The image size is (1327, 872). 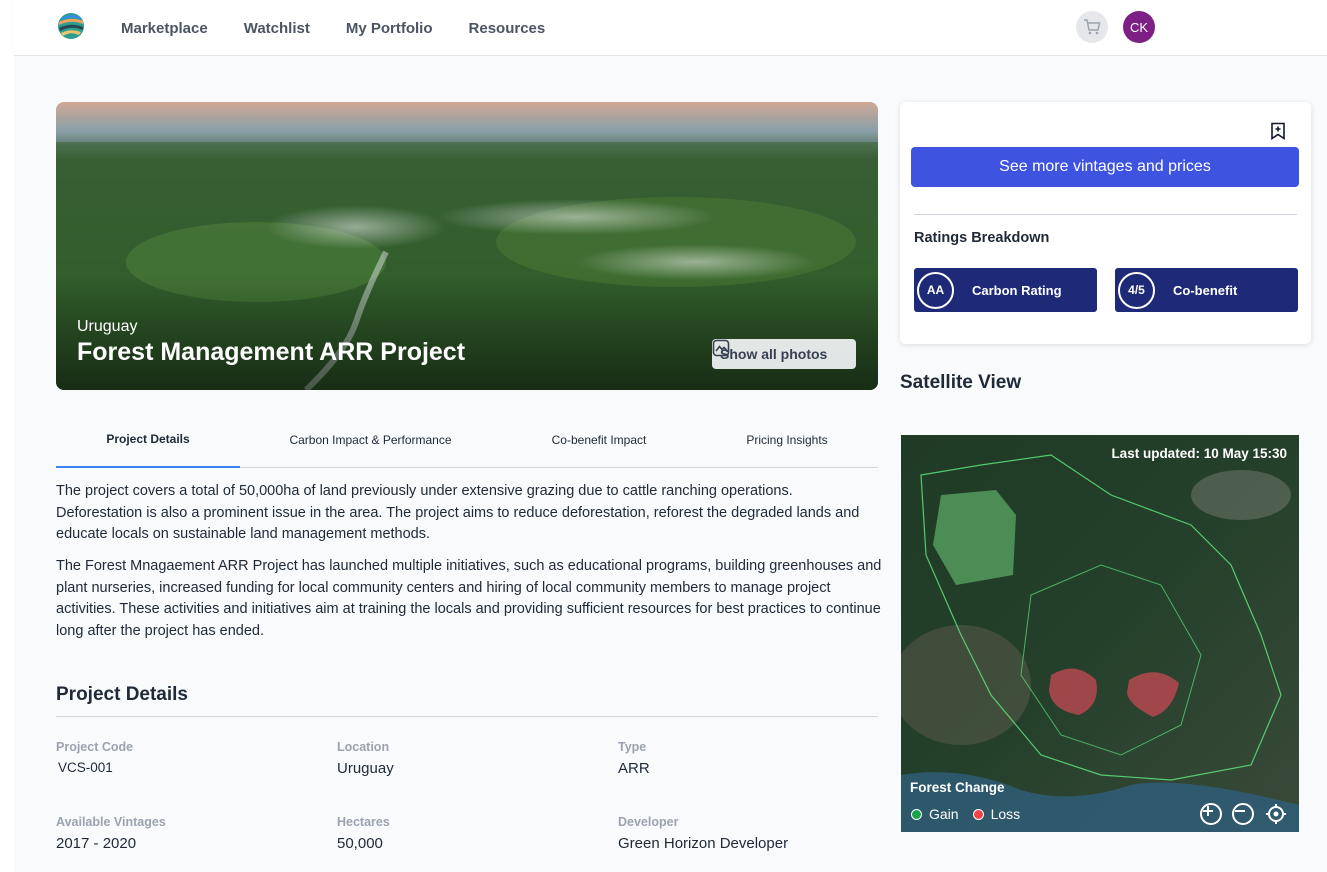 I want to click on nav-marketplace: Marketplace, so click(x=164, y=28).